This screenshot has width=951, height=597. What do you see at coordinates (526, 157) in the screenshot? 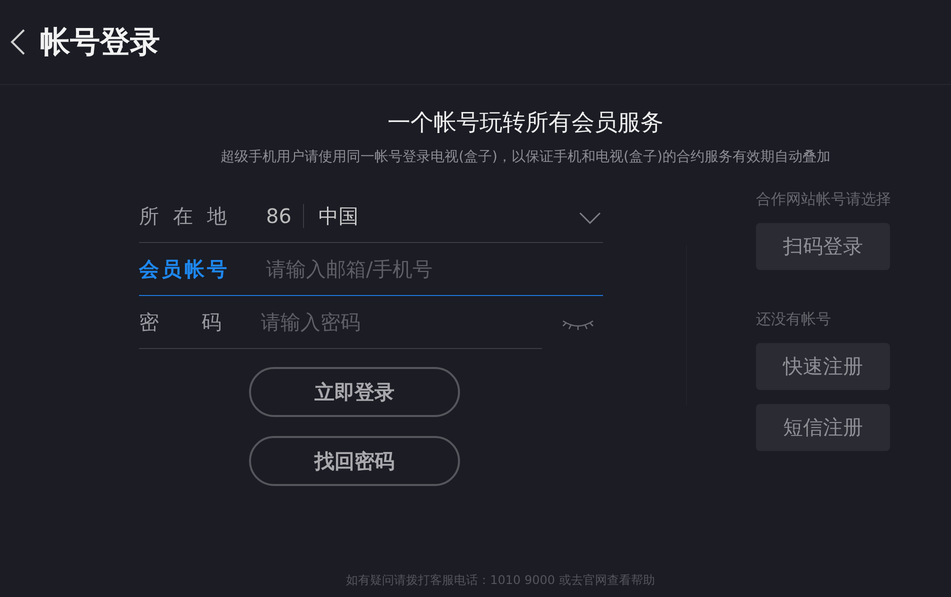
I see `subtitle: 超级手机用户请使用同一帐号登录电视(盒子)，以保证手机和电视(盒子)的合约服务有效期自动叠加` at bounding box center [526, 157].